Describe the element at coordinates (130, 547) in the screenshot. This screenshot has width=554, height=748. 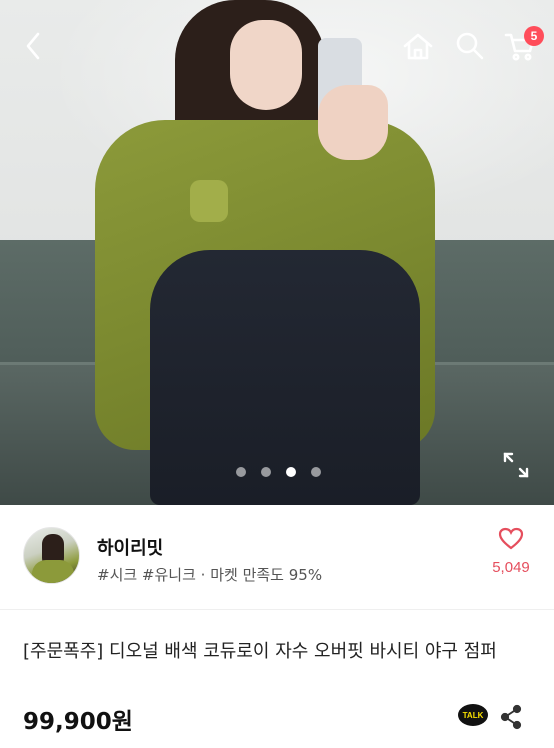
I see `shop-name: 하이리밋` at that location.